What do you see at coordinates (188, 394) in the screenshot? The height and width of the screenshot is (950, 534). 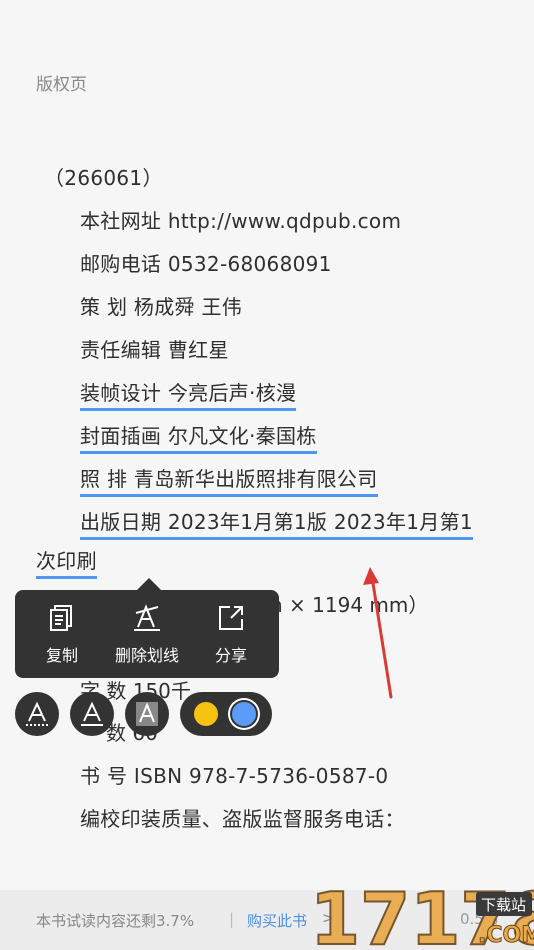 I see `binding-design-line: 装帧设计 今亮后声·核漫` at bounding box center [188, 394].